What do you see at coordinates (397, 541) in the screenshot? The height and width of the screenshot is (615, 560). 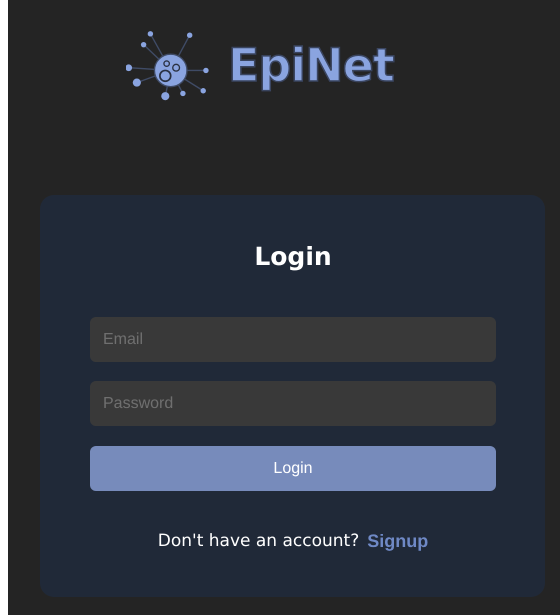 I see `signup-link: Signup` at bounding box center [397, 541].